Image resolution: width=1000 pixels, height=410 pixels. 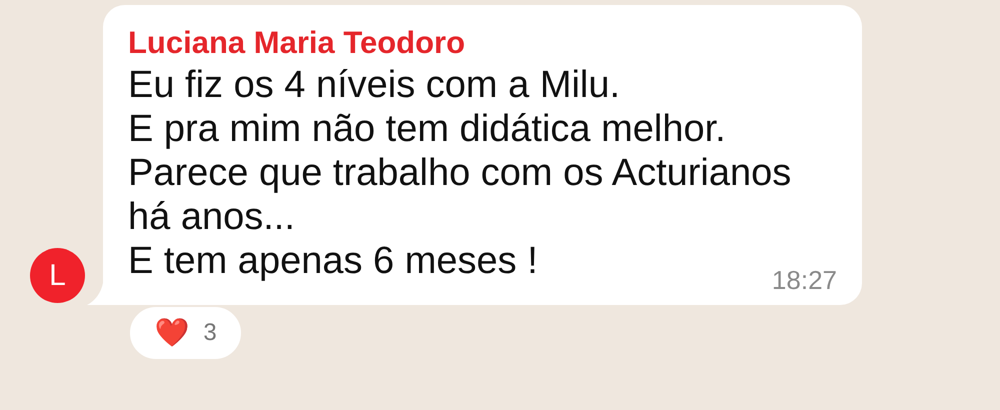 What do you see at coordinates (460, 173) in the screenshot?
I see `message-text: Parece que trabalho com os Acturianos` at bounding box center [460, 173].